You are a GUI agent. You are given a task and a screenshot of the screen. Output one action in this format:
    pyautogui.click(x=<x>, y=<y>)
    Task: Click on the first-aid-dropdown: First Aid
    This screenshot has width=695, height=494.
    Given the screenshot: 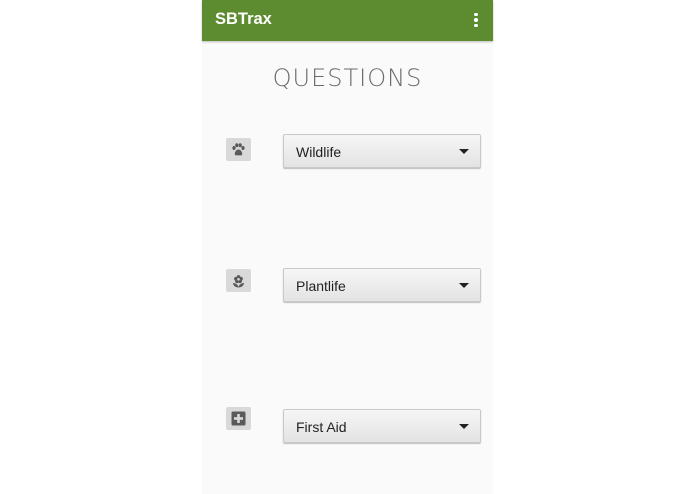 What is the action you would take?
    pyautogui.click(x=382, y=426)
    